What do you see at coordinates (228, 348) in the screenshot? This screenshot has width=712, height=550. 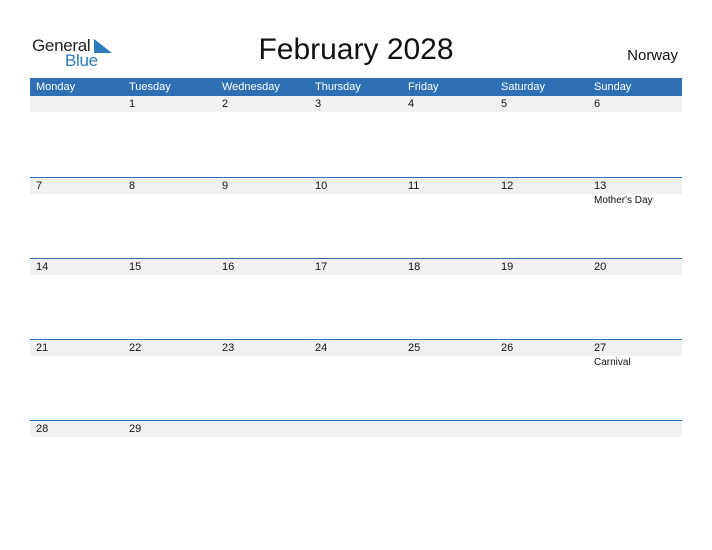 I see `day-number: 23` at bounding box center [228, 348].